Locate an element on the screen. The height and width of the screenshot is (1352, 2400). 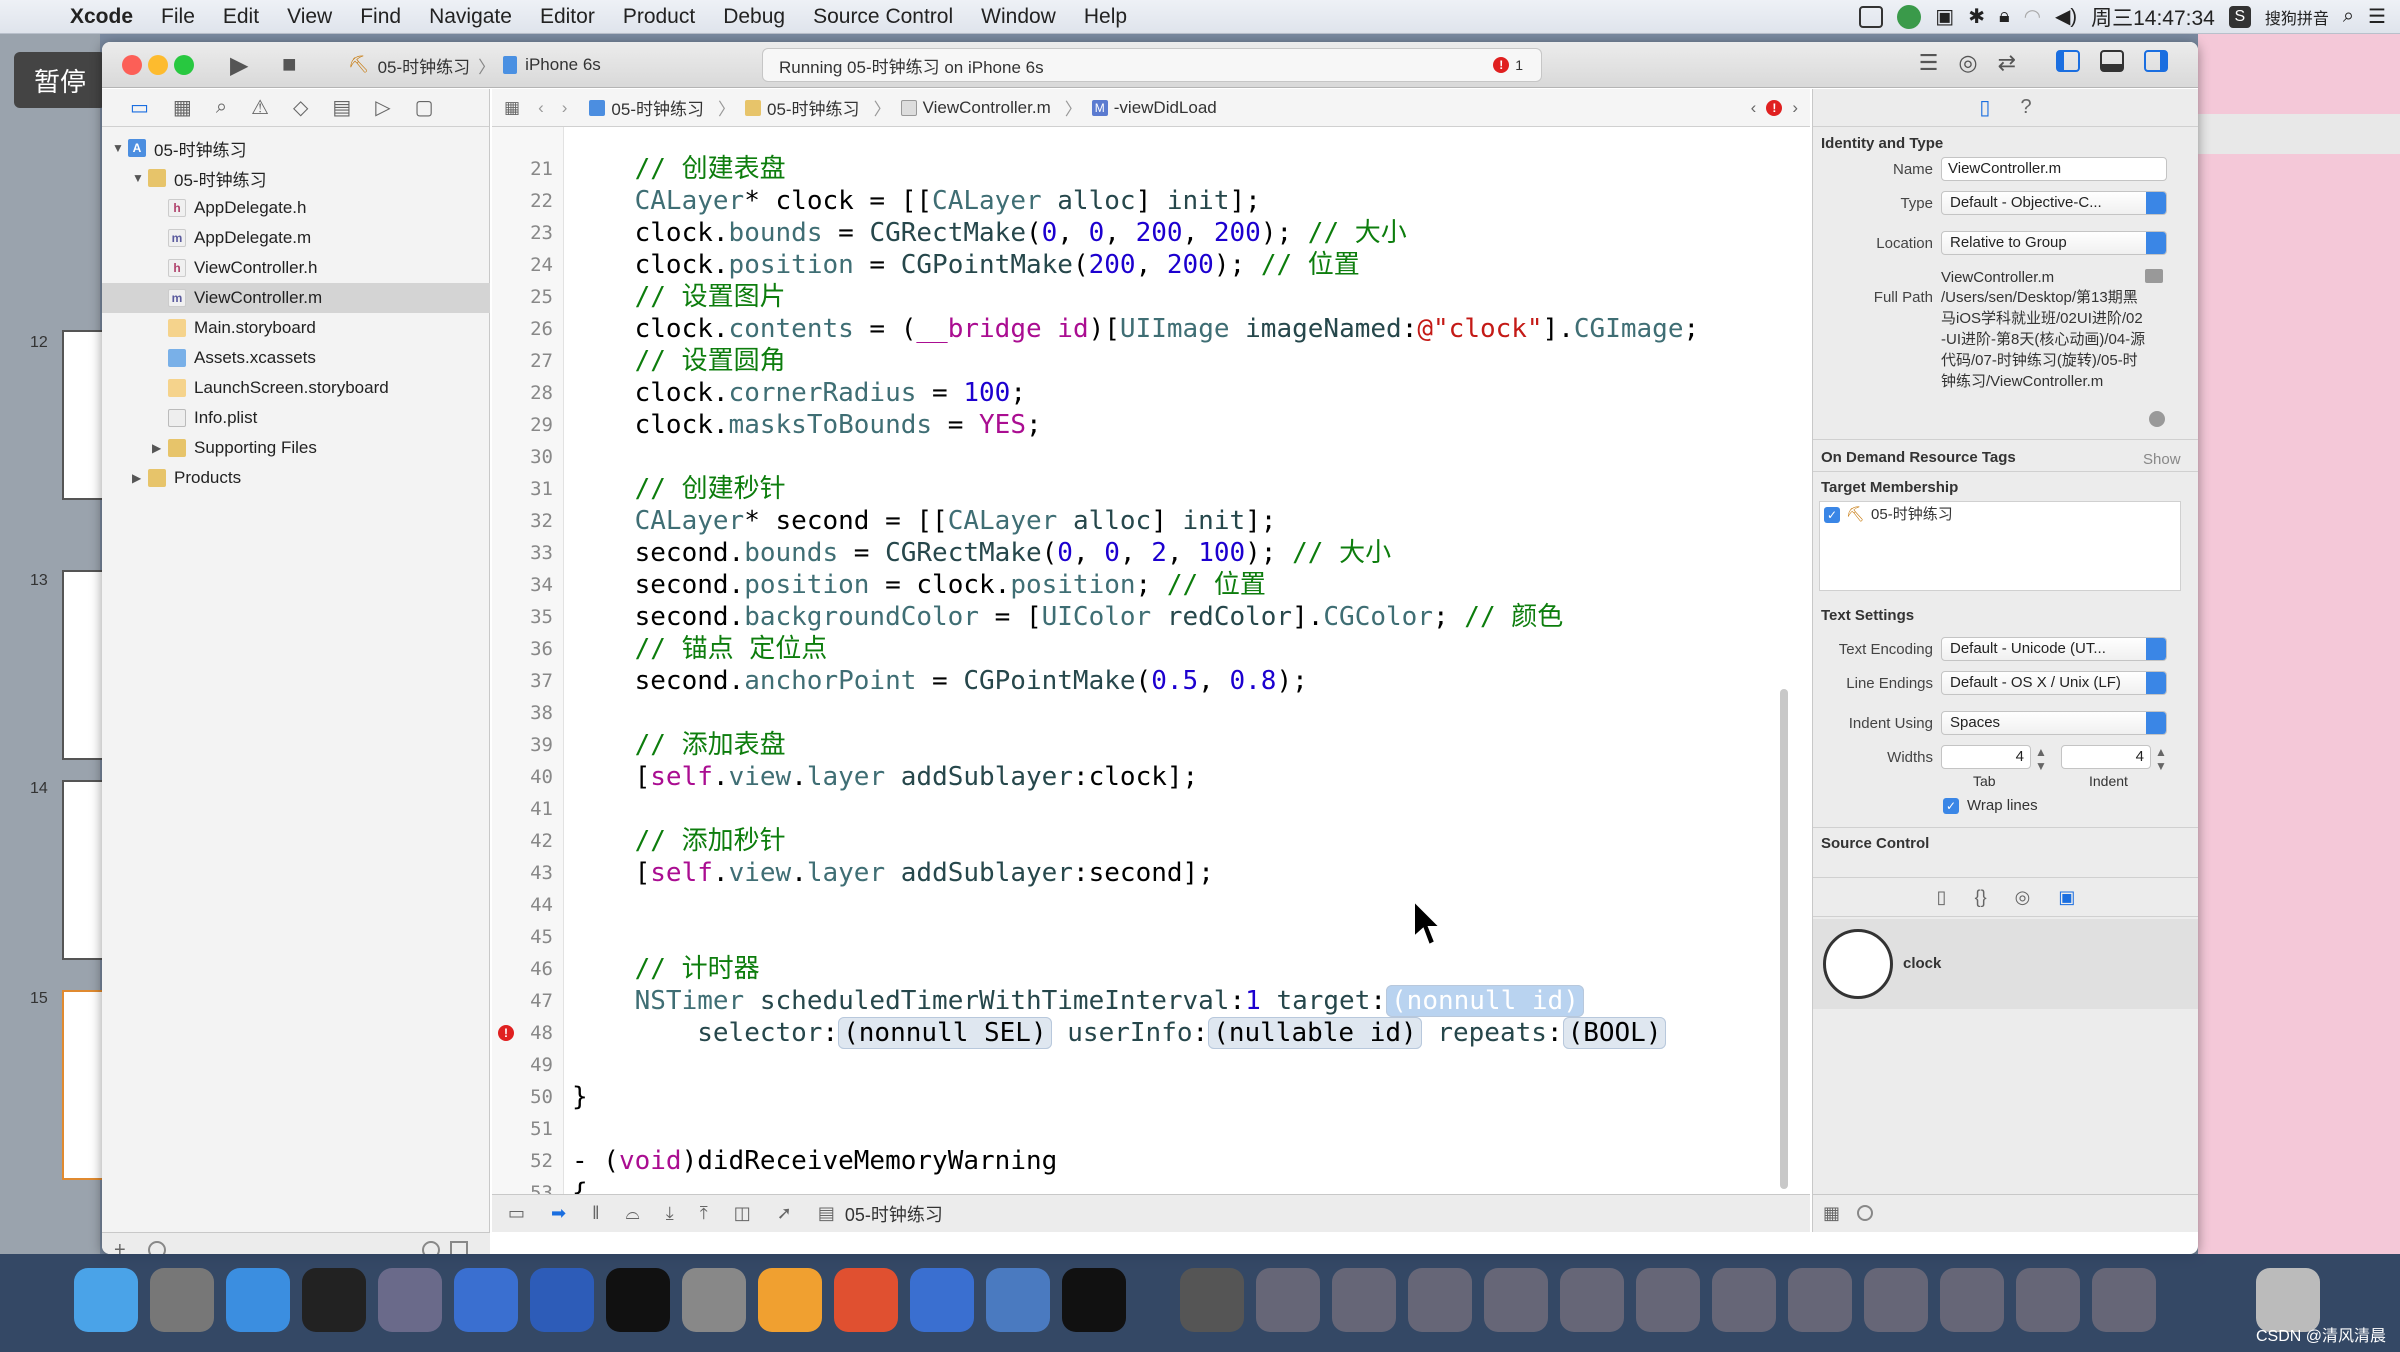
error-marker-icon: ! is located at coordinates (506, 1033).